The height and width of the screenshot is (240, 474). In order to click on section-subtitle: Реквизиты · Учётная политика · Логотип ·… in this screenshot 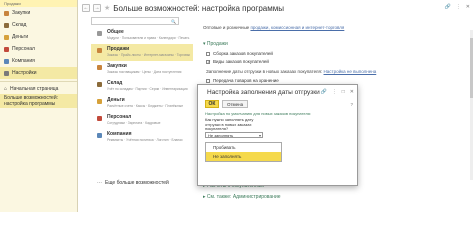, I will do `click(145, 140)`.